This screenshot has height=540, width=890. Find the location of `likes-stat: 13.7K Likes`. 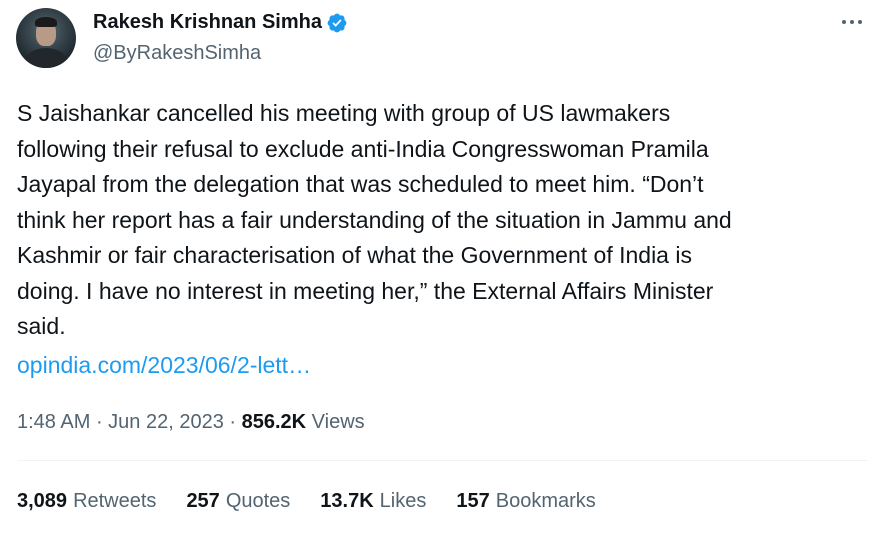

likes-stat: 13.7K Likes is located at coordinates (373, 501).